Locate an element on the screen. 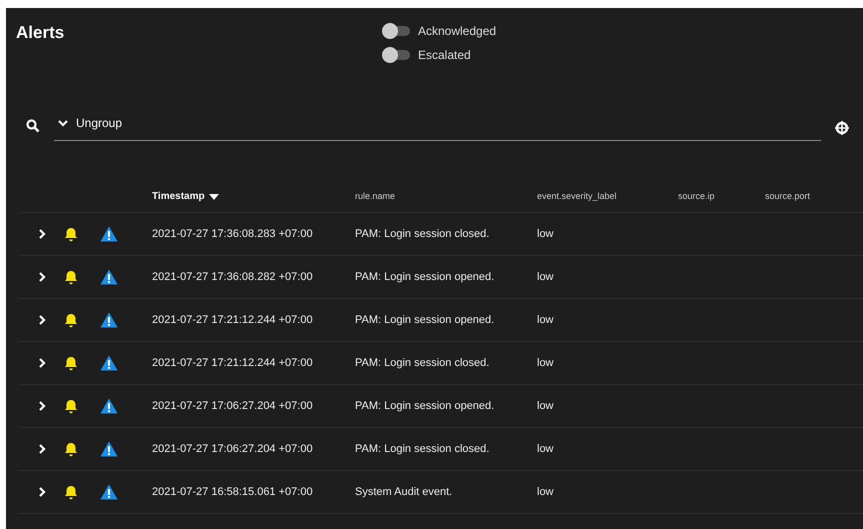 The height and width of the screenshot is (529, 863). column-header: event.severity_label is located at coordinates (577, 197).